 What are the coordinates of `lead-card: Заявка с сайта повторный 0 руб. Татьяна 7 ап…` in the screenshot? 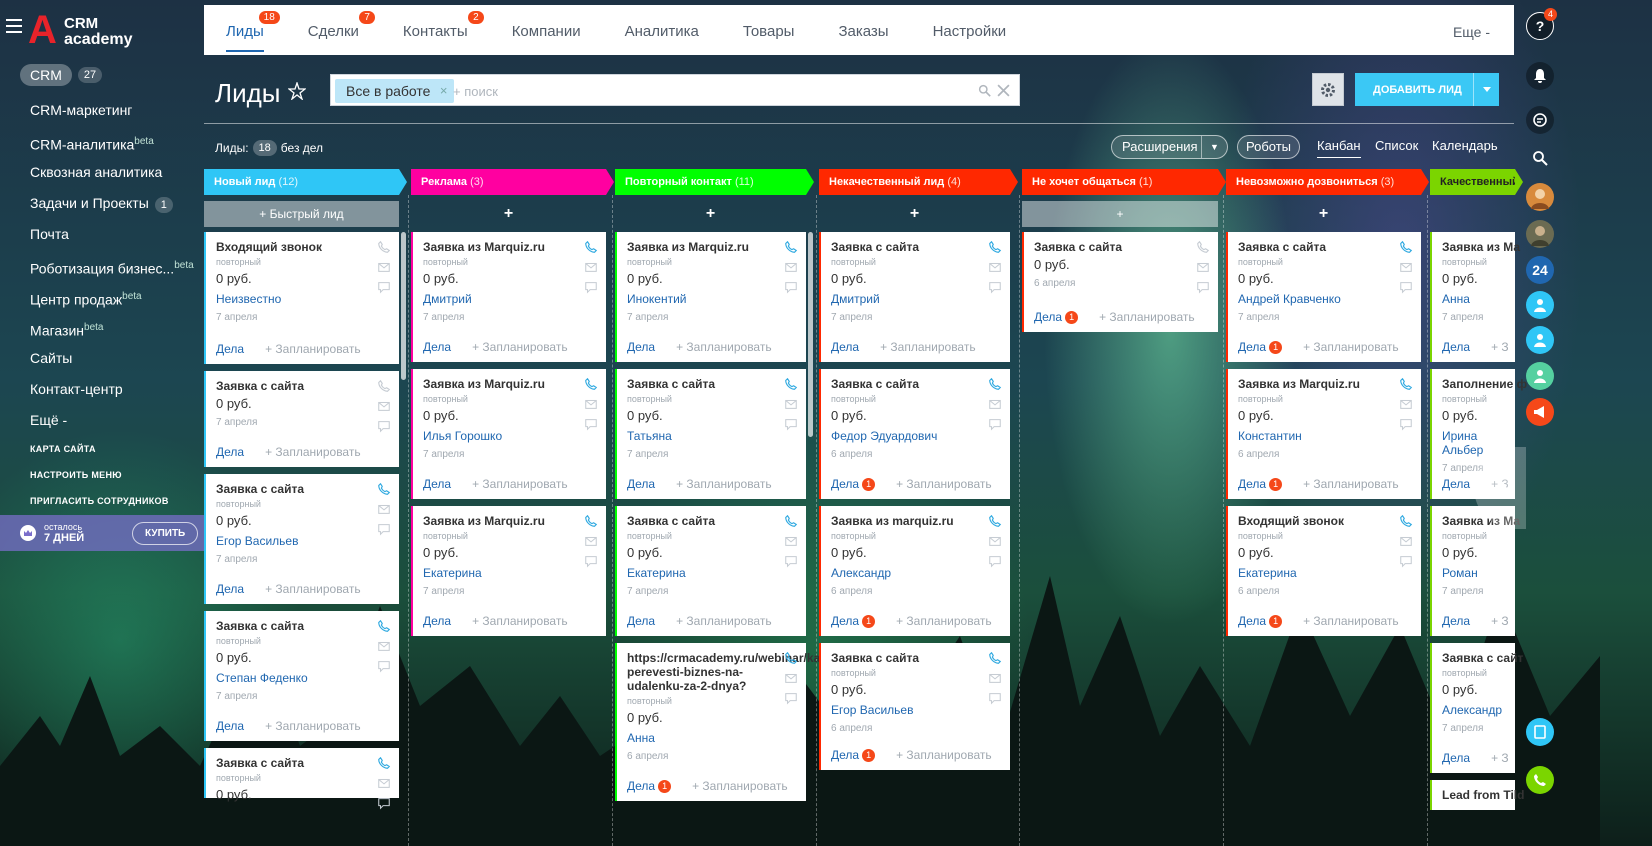 It's located at (710, 434).